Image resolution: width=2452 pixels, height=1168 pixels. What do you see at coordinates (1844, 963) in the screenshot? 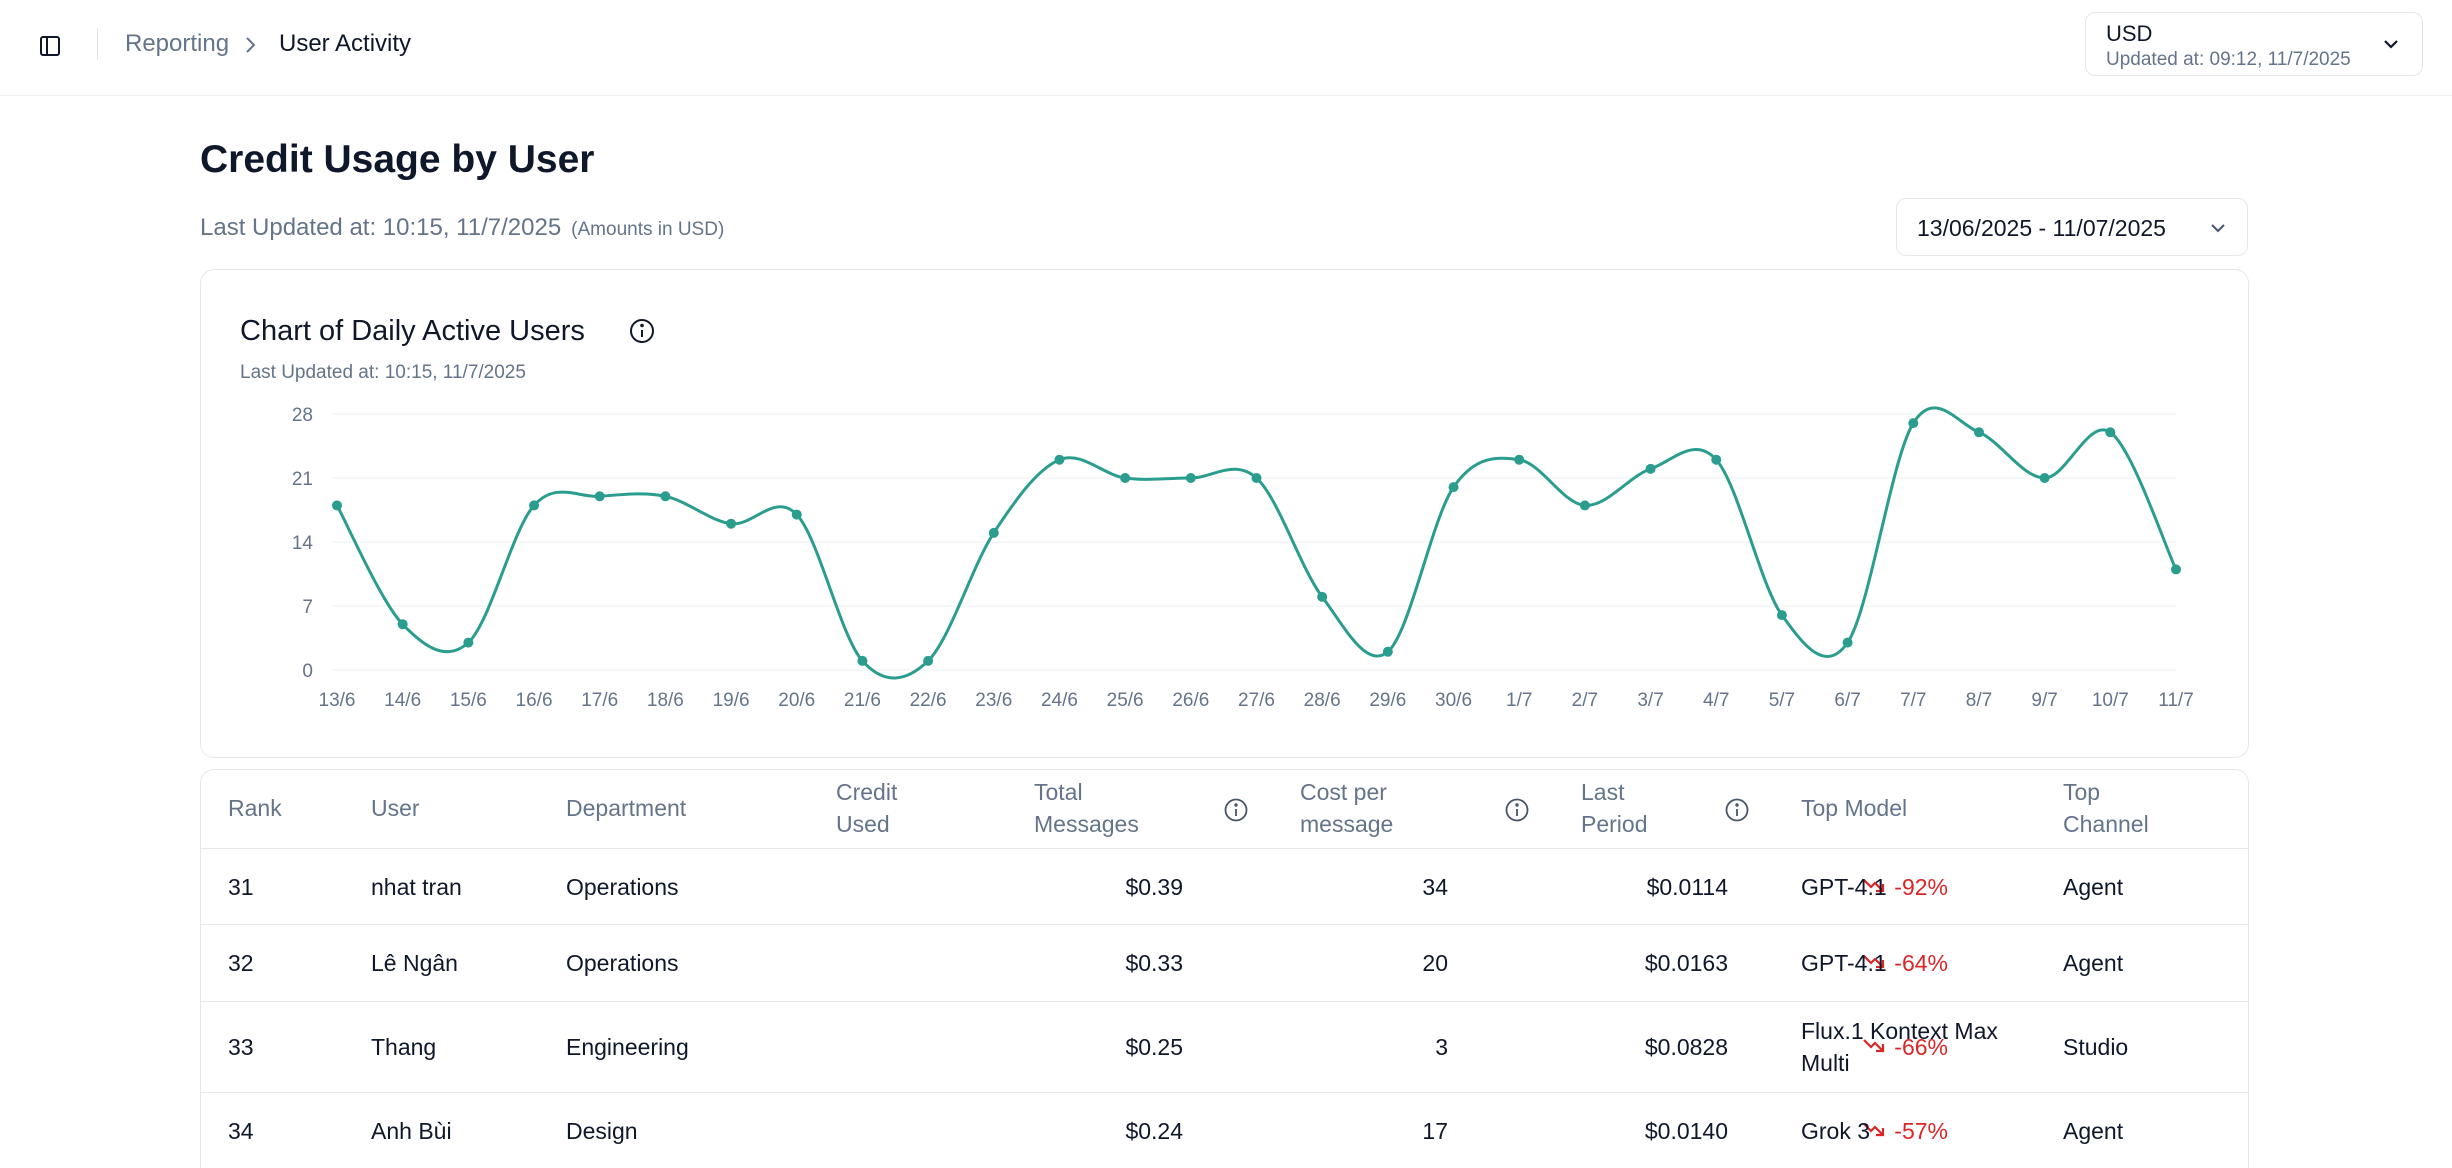
I see `cell-top-model: GPT-4.1` at bounding box center [1844, 963].